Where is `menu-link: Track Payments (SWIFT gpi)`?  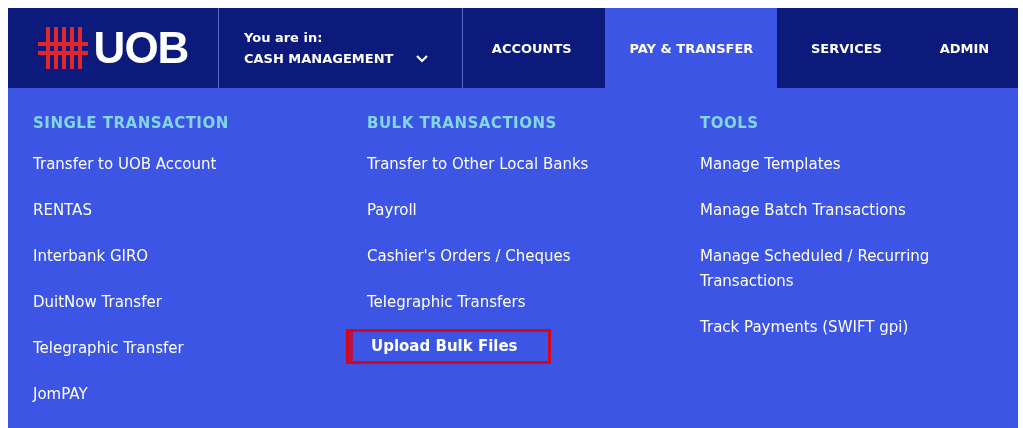 menu-link: Track Payments (SWIFT gpi) is located at coordinates (804, 327).